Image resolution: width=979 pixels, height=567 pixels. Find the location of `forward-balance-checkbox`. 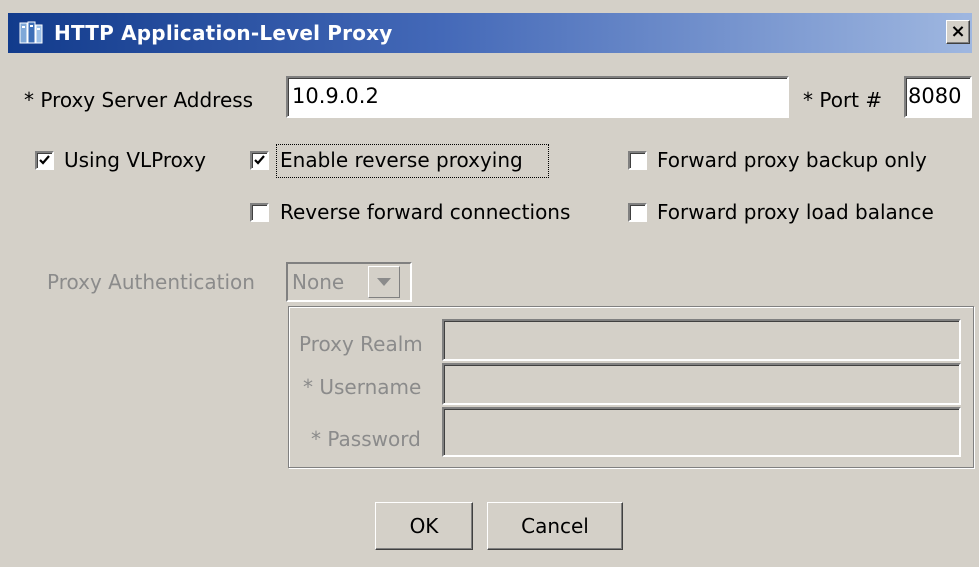

forward-balance-checkbox is located at coordinates (637, 212).